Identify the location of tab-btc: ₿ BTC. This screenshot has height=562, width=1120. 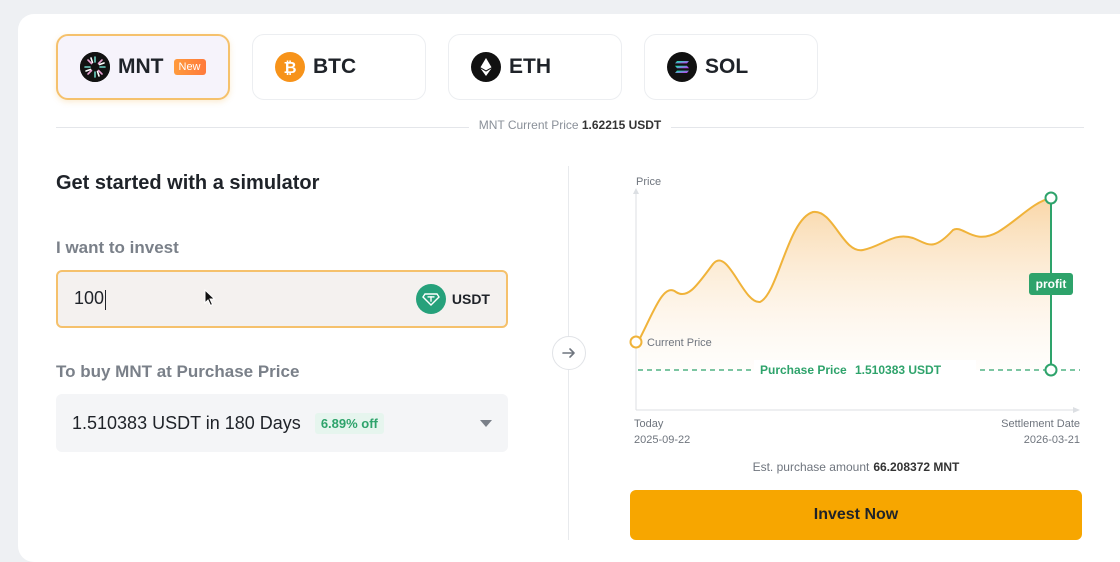
(339, 67).